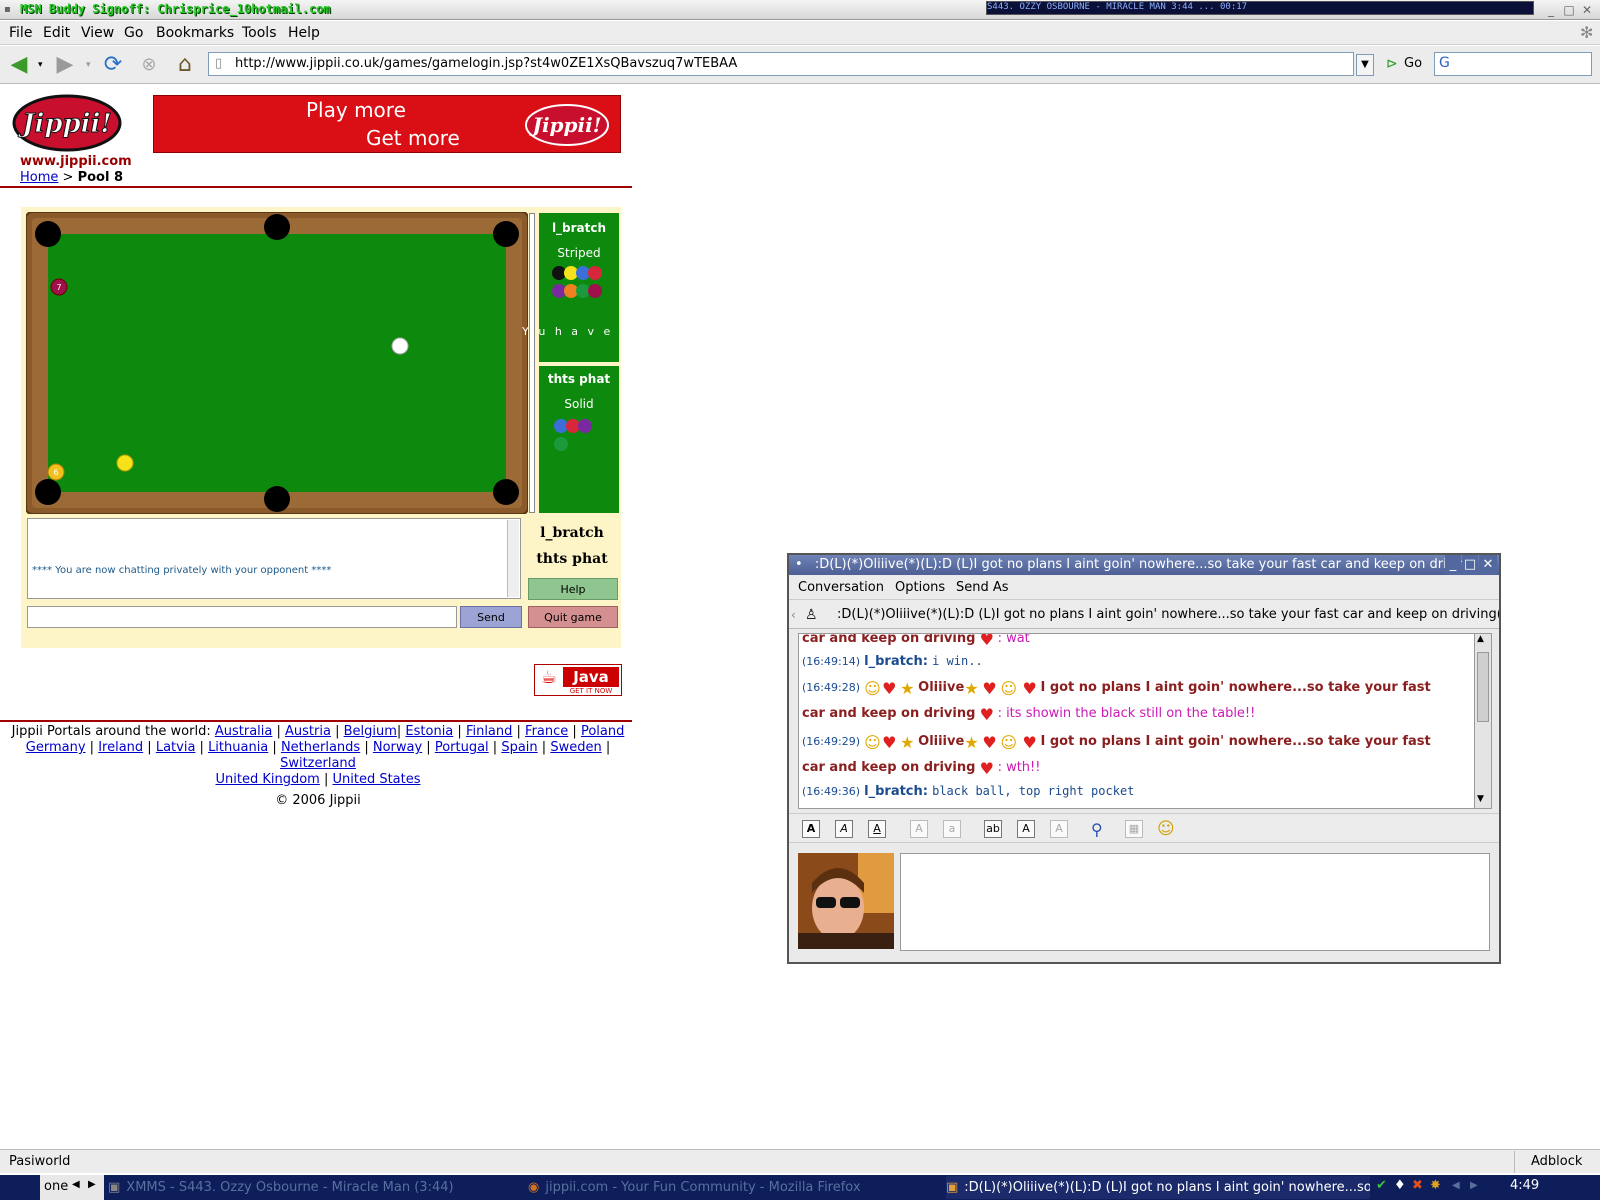 Image resolution: width=1600 pixels, height=1200 pixels. What do you see at coordinates (113, 65) in the screenshot?
I see `reload-icon: ⟳` at bounding box center [113, 65].